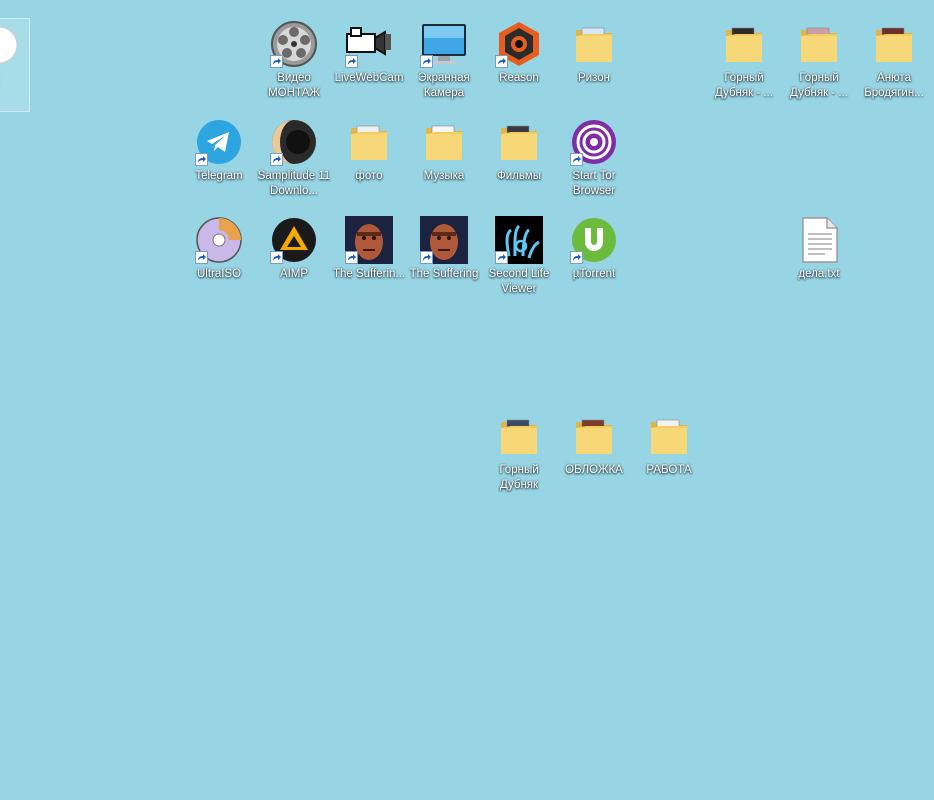 This screenshot has width=934, height=800. What do you see at coordinates (594, 470) in the screenshot?
I see `desktop-icon-label: ОБЛОЖКА` at bounding box center [594, 470].